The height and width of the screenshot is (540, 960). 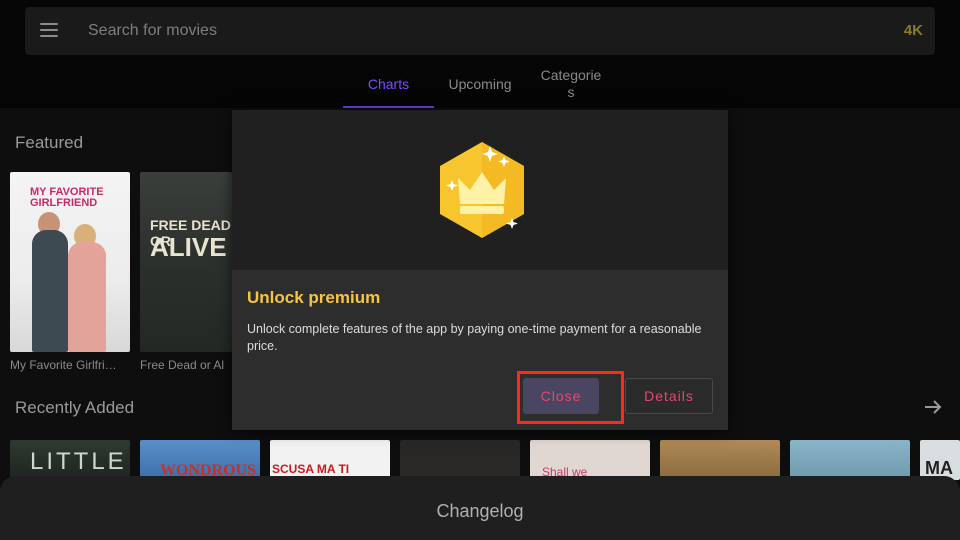 I want to click on arrow-right-icon, so click(x=933, y=407).